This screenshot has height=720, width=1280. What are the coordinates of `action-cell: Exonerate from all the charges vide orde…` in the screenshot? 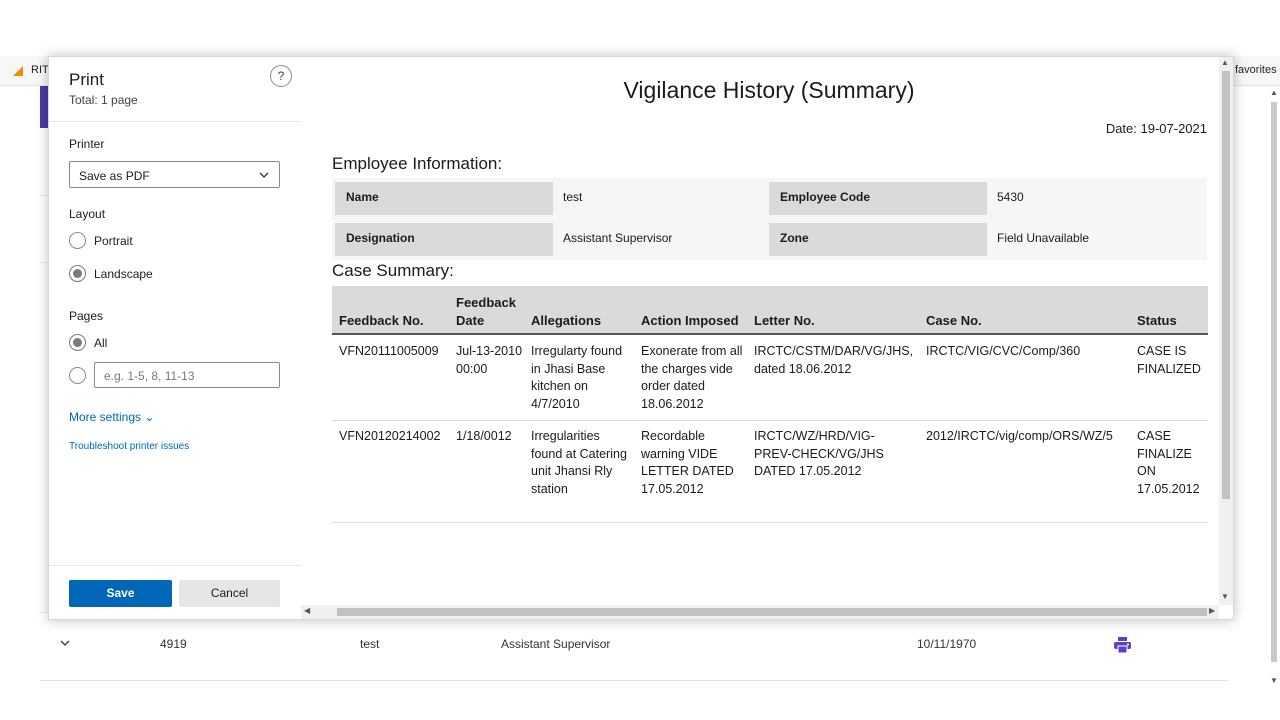 It's located at (692, 377).